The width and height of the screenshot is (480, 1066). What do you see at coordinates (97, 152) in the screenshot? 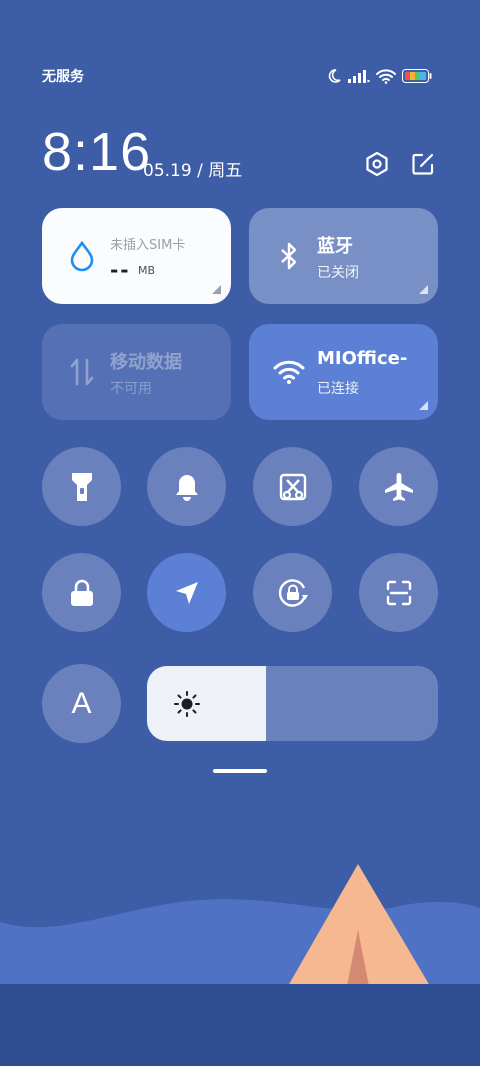
I see `clock-time: 8:16` at bounding box center [97, 152].